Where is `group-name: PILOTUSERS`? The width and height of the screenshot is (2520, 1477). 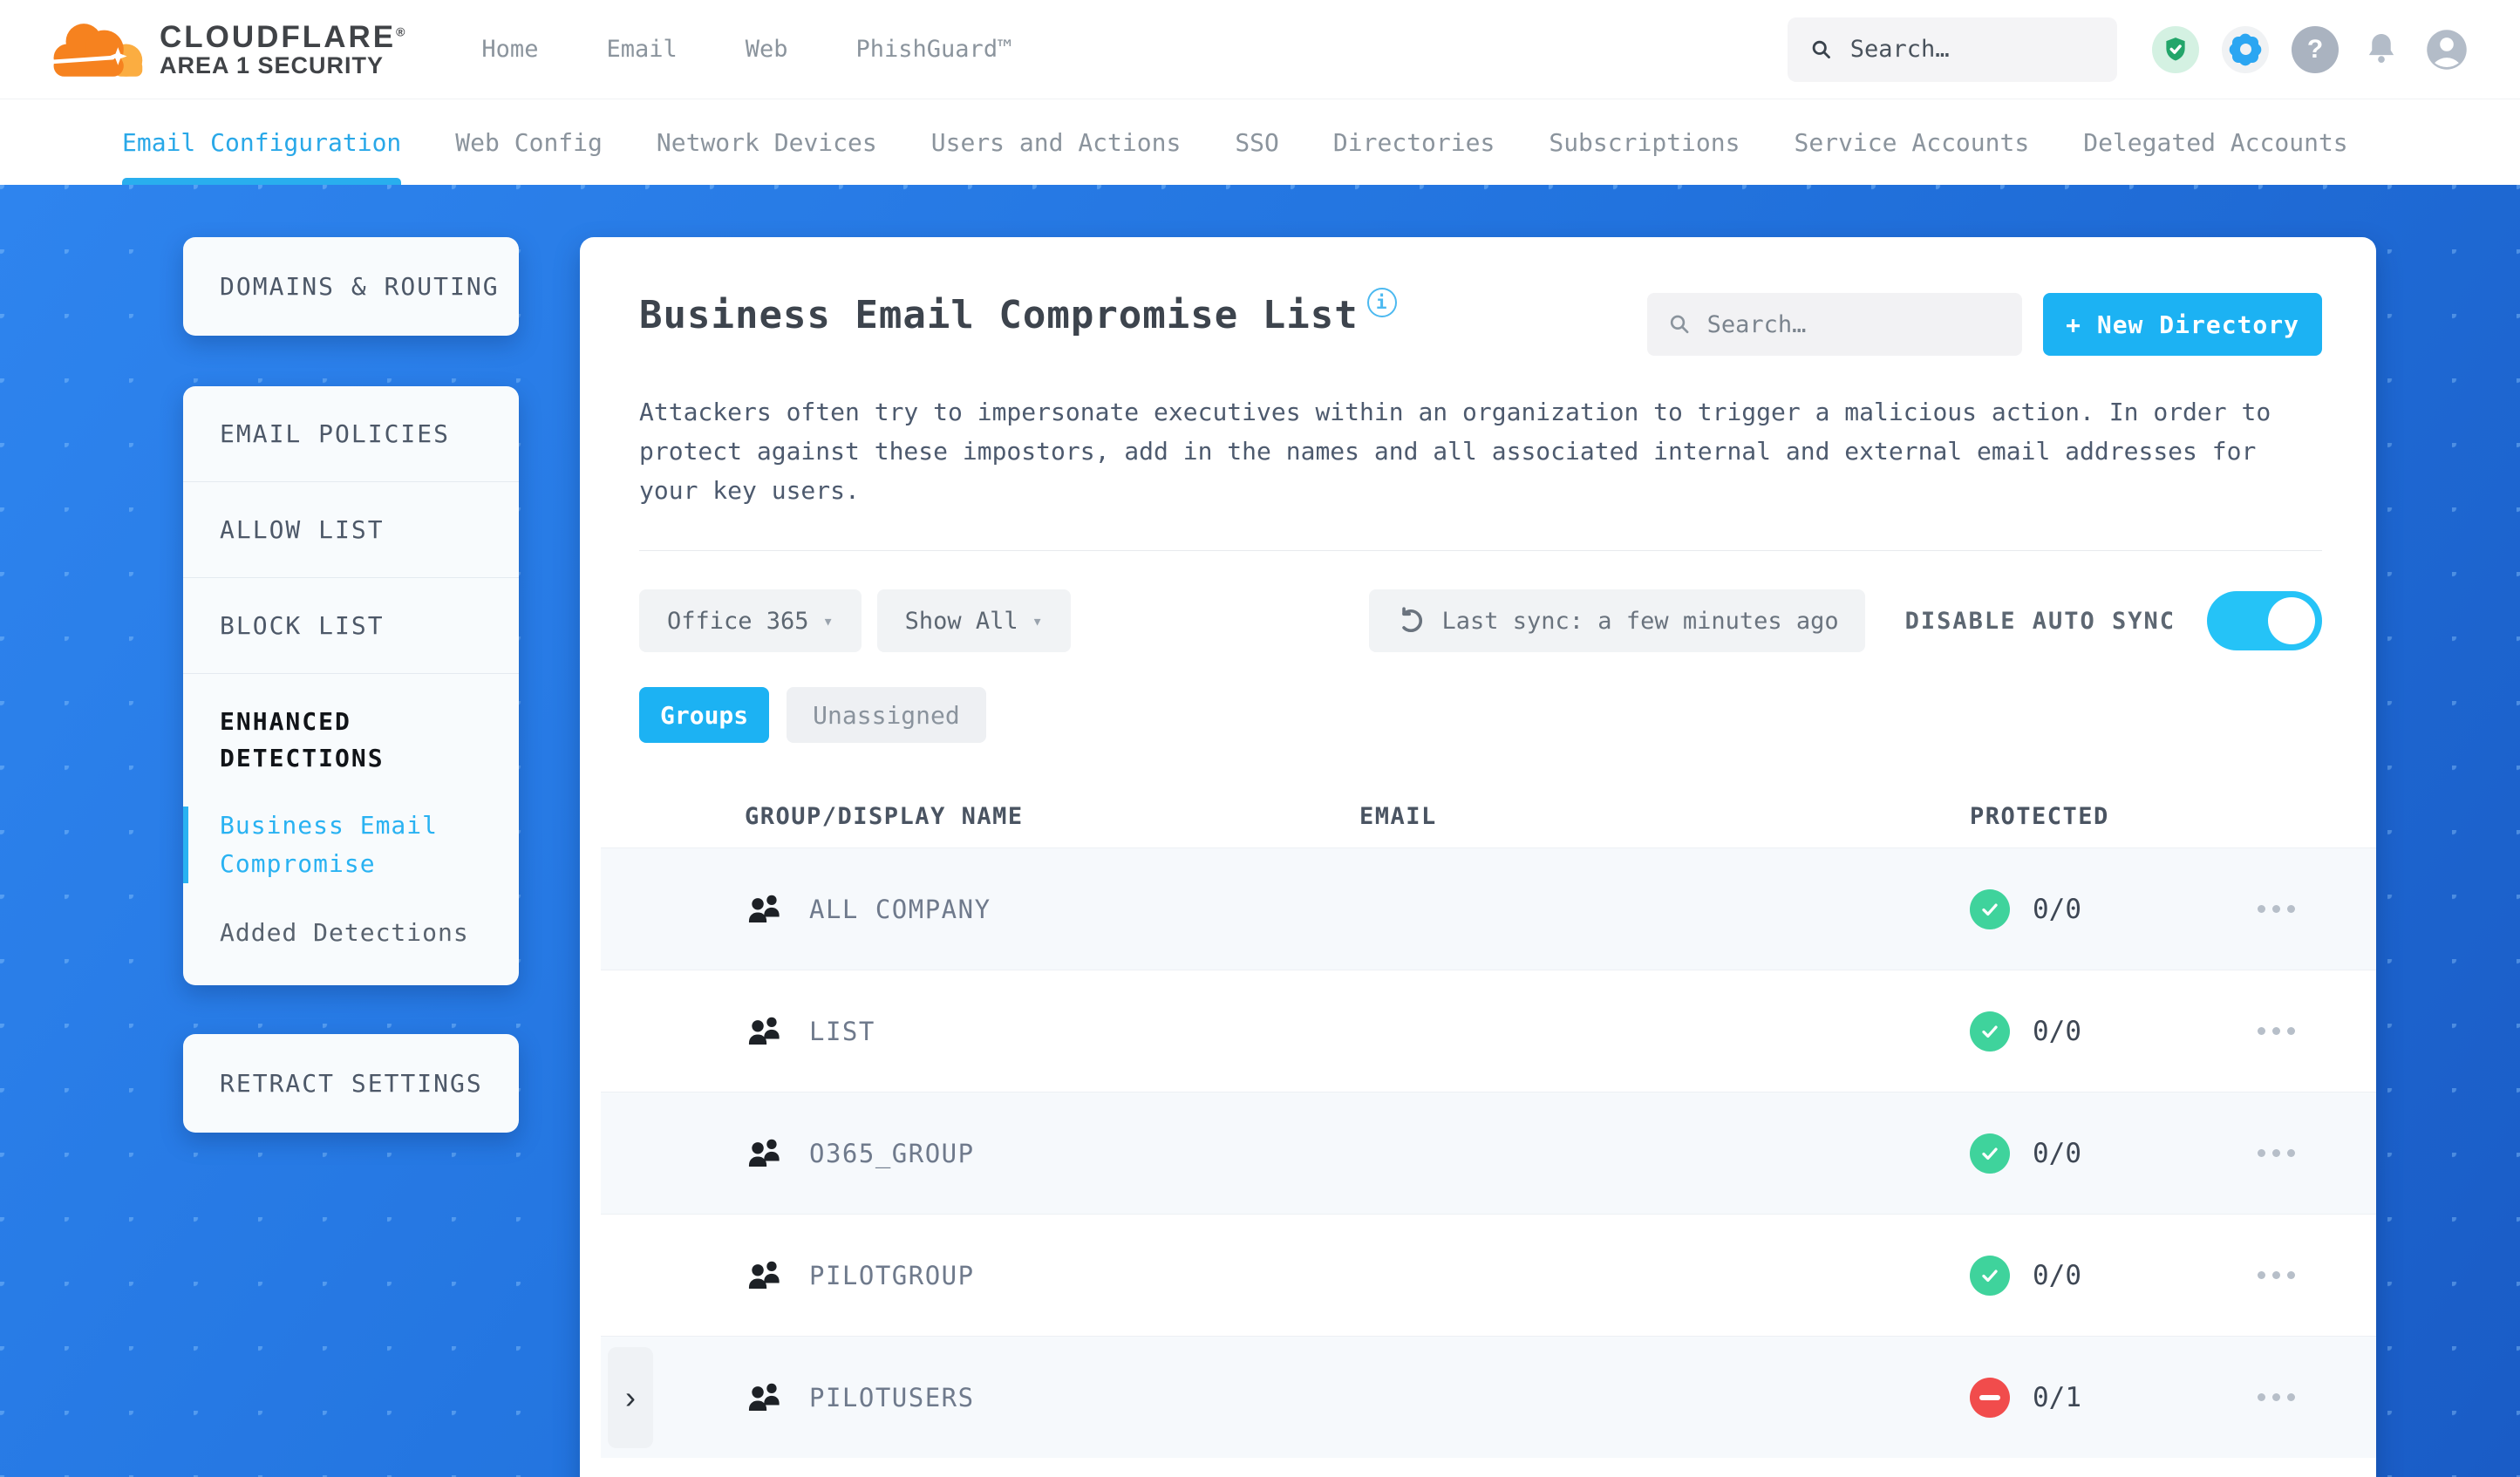
group-name: PILOTUSERS is located at coordinates (892, 1397).